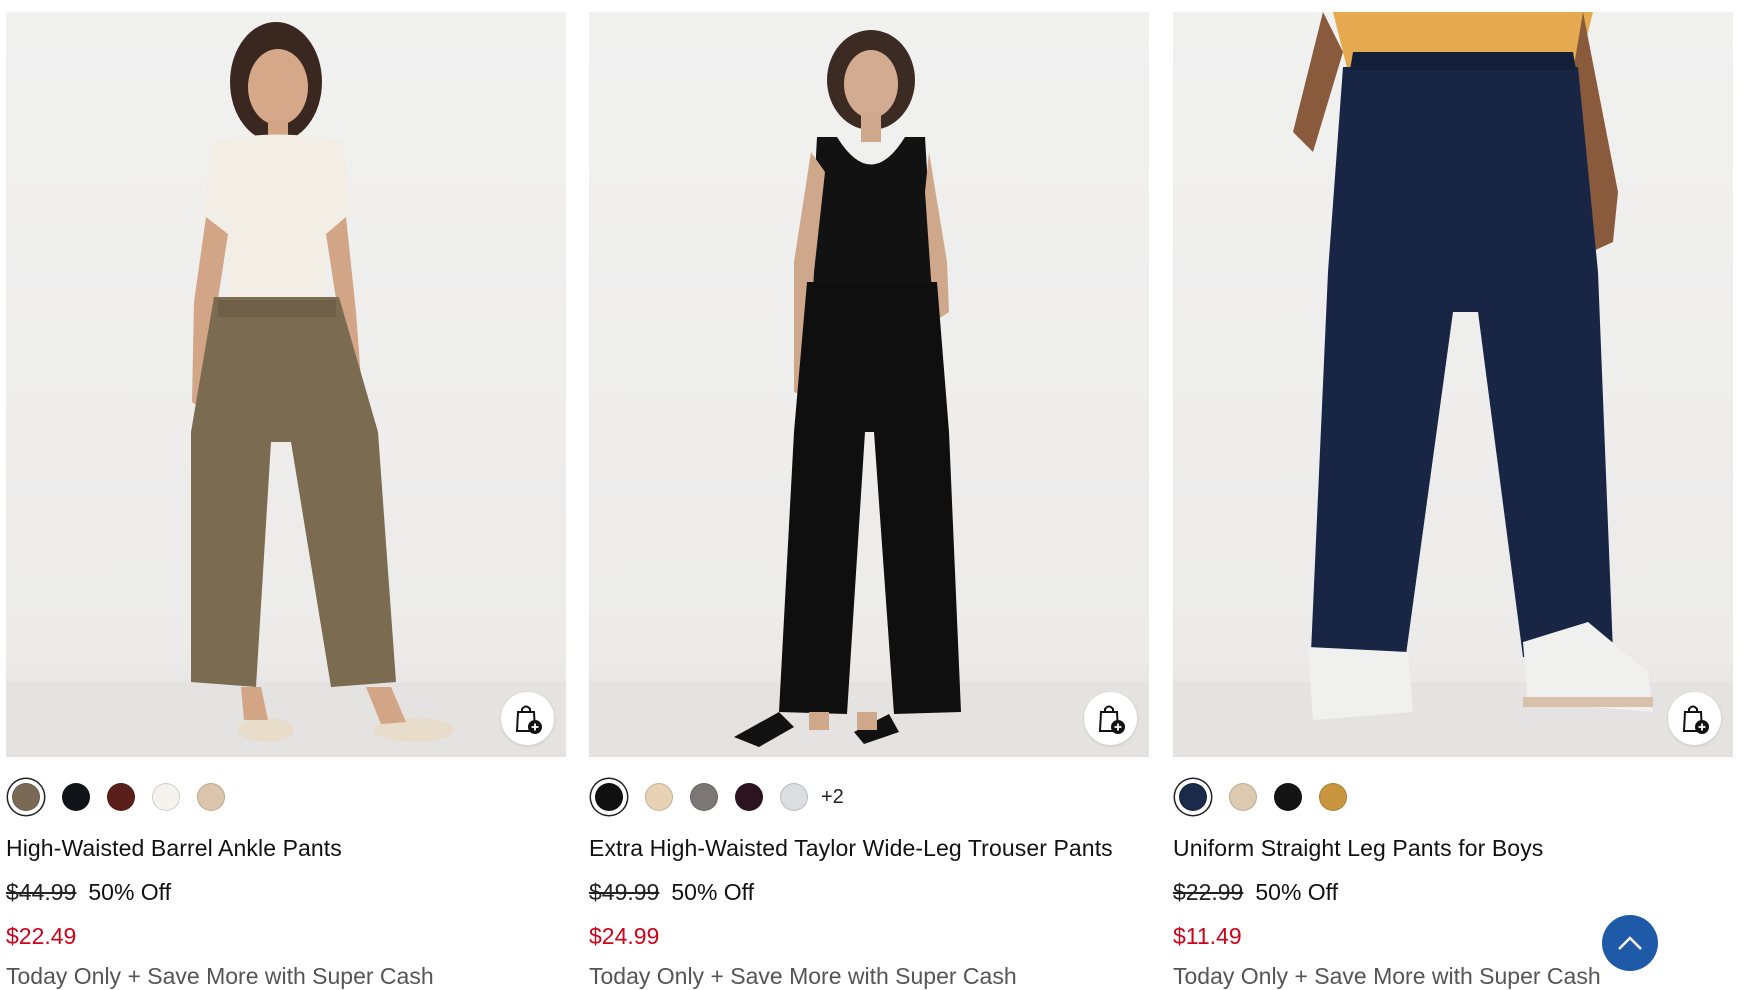  Describe the element at coordinates (1453, 848) in the screenshot. I see `product-name: Uniform Straight Leg Pants for Boys` at that location.